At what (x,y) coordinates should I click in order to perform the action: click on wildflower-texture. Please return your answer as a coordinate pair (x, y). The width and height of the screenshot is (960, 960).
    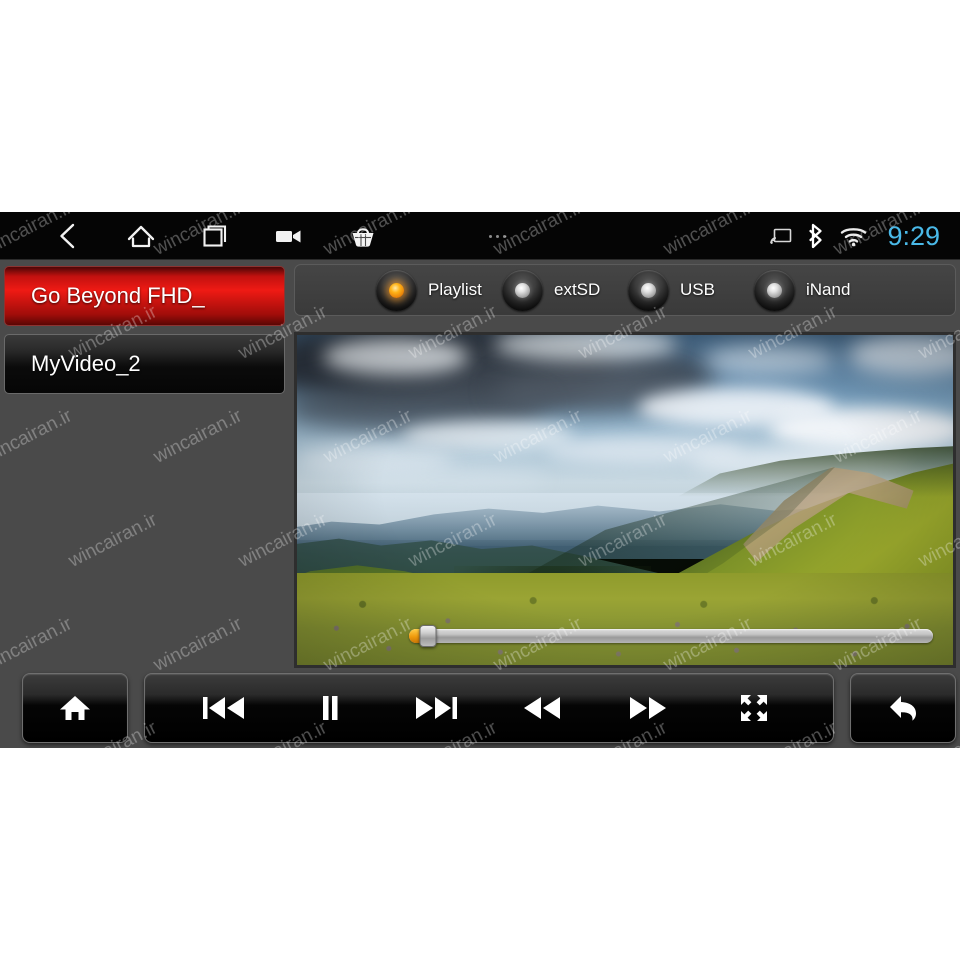
    Looking at the image, I should click on (625, 618).